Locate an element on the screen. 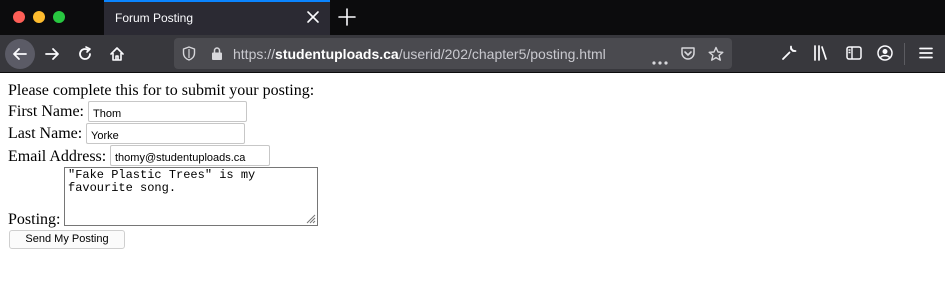 The width and height of the screenshot is (945, 302). lock-icon is located at coordinates (217, 56).